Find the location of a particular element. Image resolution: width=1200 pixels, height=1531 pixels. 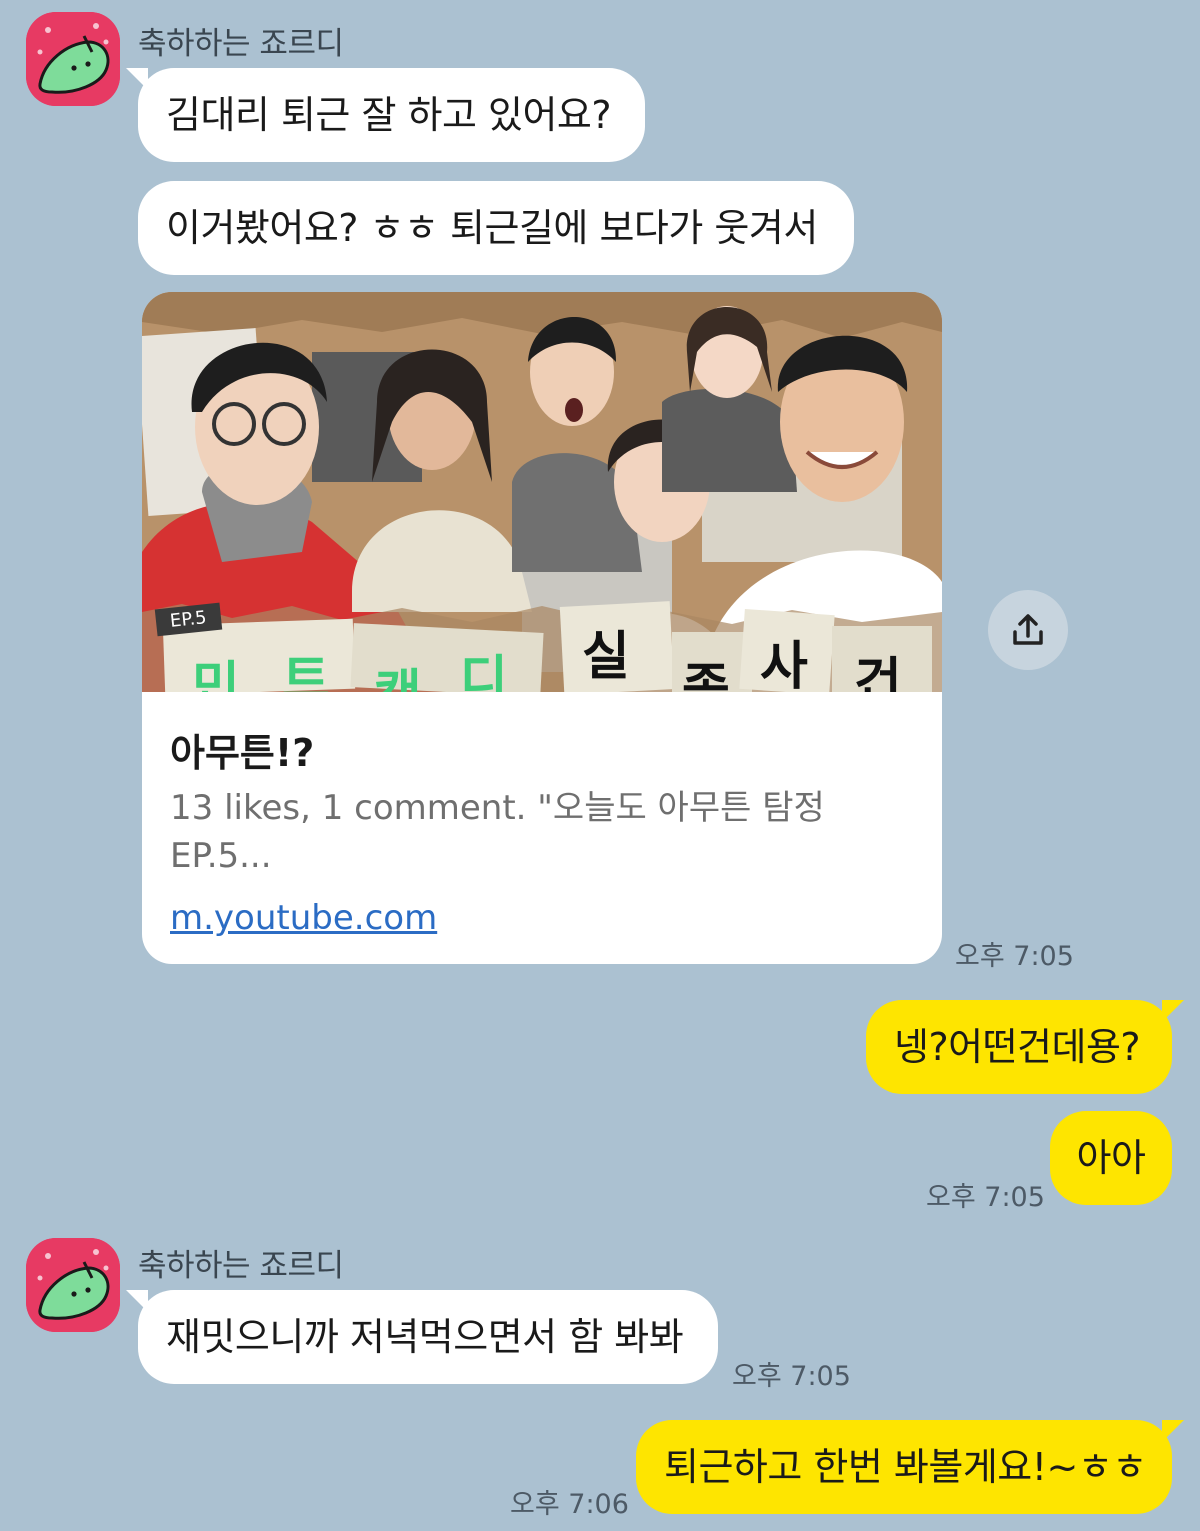

message-text: 아아 is located at coordinates (1111, 1158).